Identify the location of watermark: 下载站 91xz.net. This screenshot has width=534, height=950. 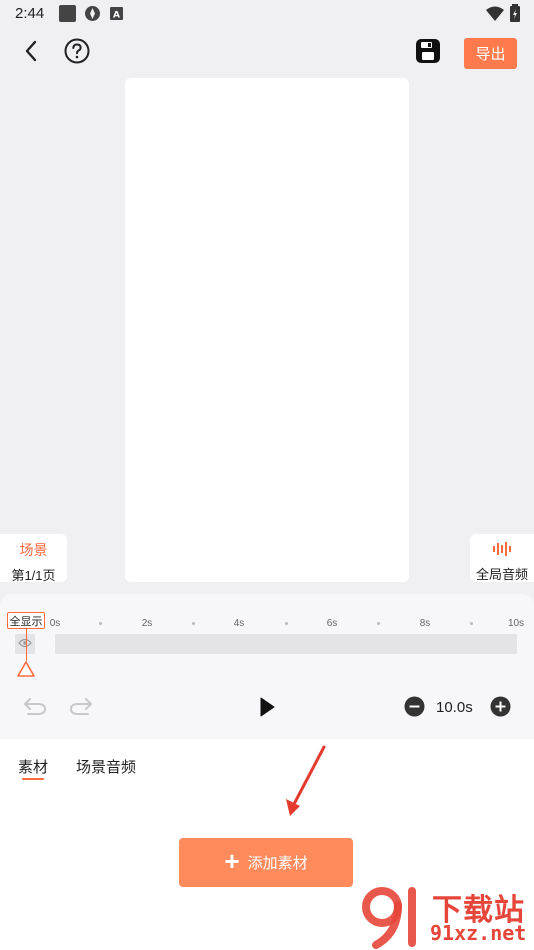
(448, 917).